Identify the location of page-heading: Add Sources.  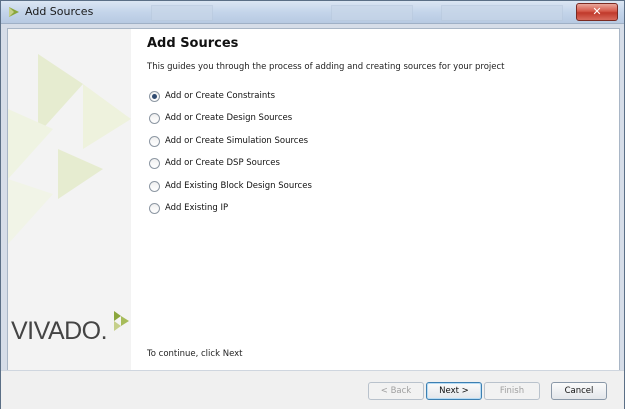
(193, 43).